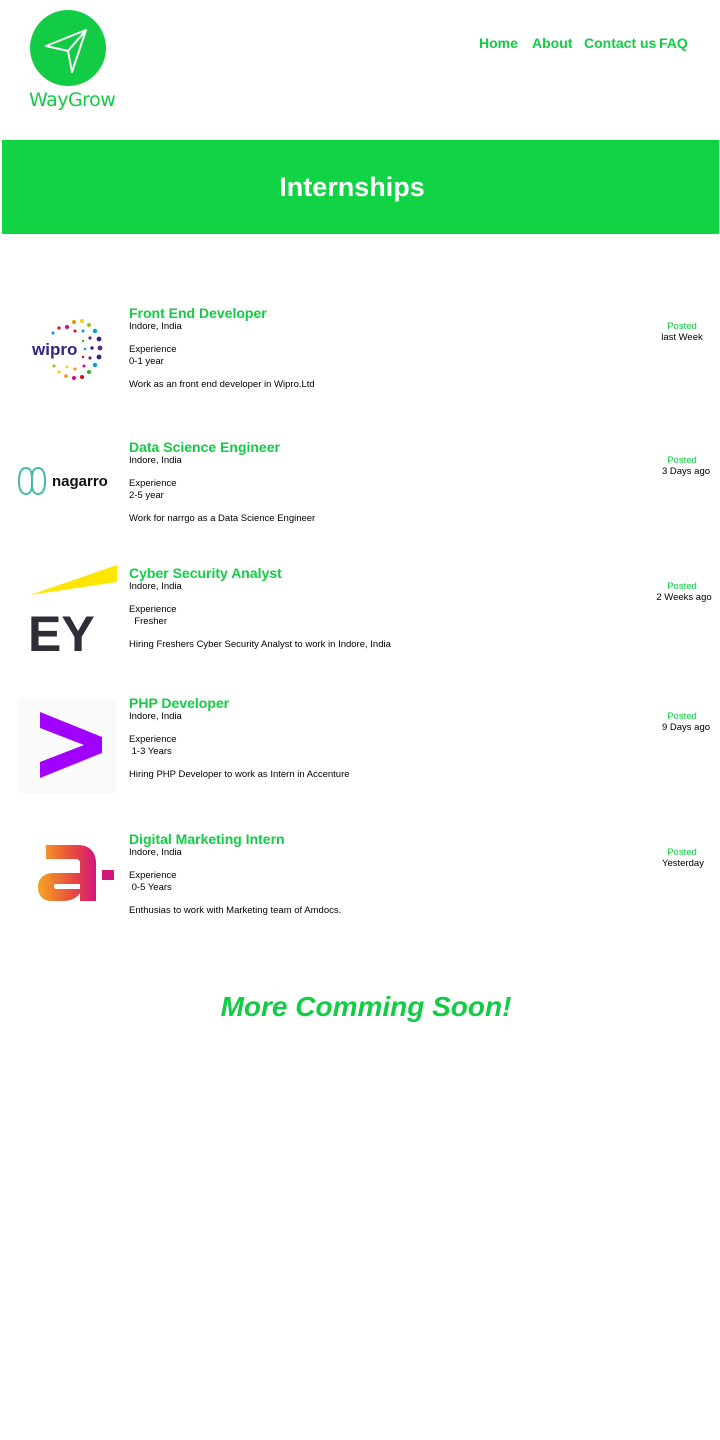  Describe the element at coordinates (72, 100) in the screenshot. I see `brand-name: WayGrow` at that location.